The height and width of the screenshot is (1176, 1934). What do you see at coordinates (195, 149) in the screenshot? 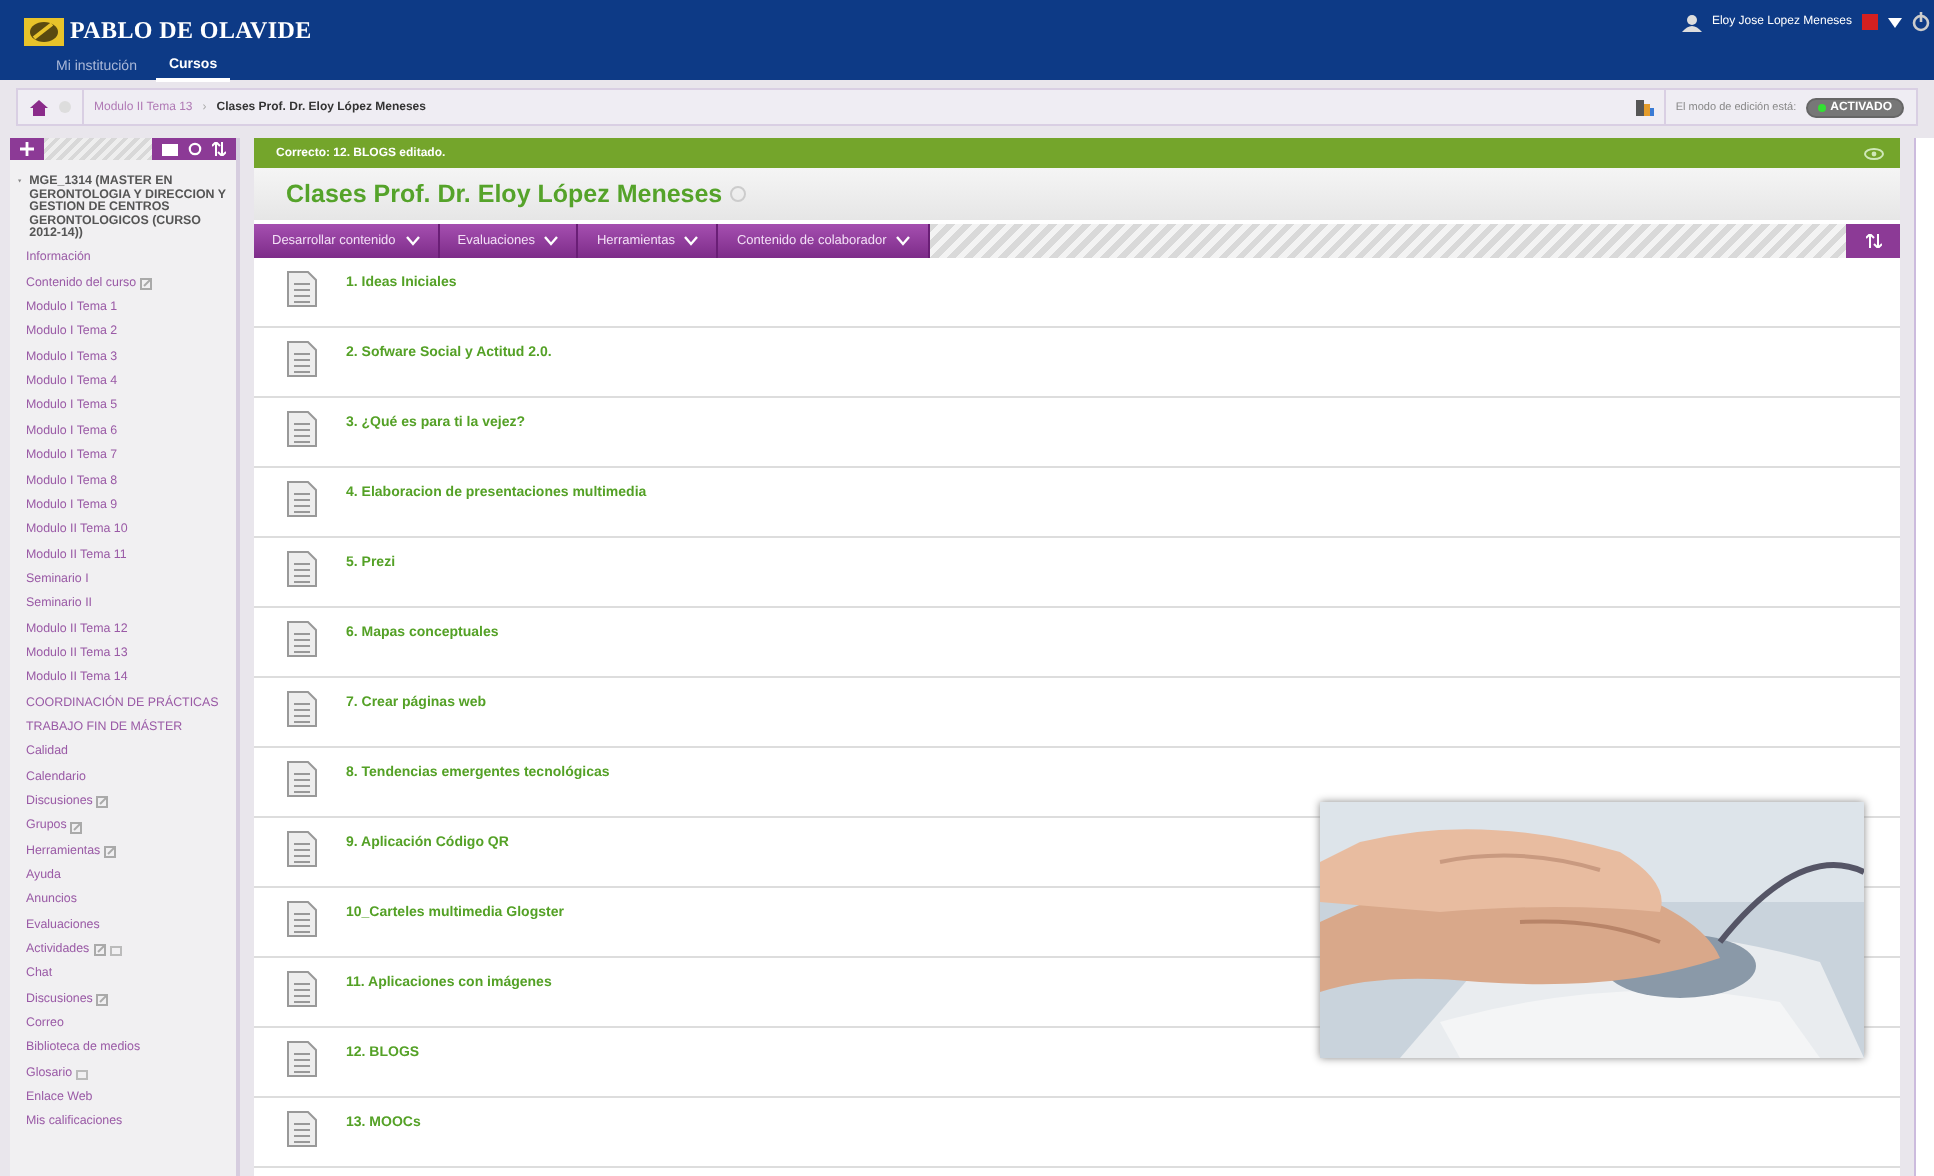
I see `refresh-icon` at bounding box center [195, 149].